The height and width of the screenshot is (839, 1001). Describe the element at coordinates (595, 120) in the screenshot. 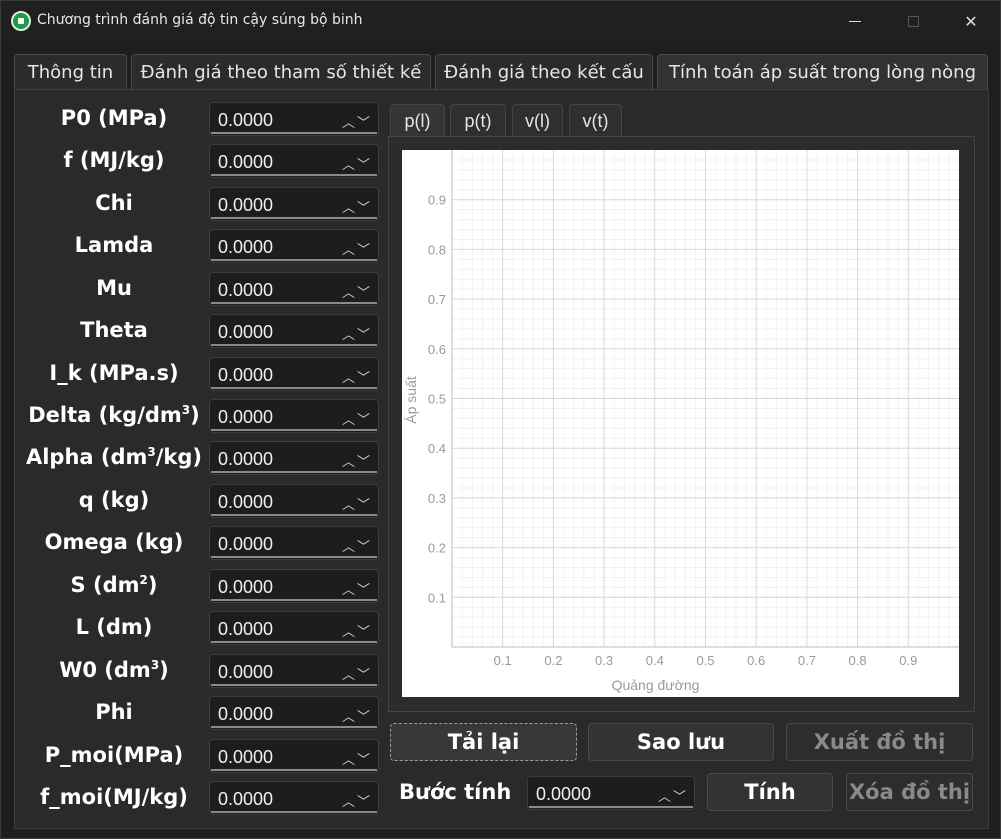

I see `chart-tab-v-t: v(t)` at that location.